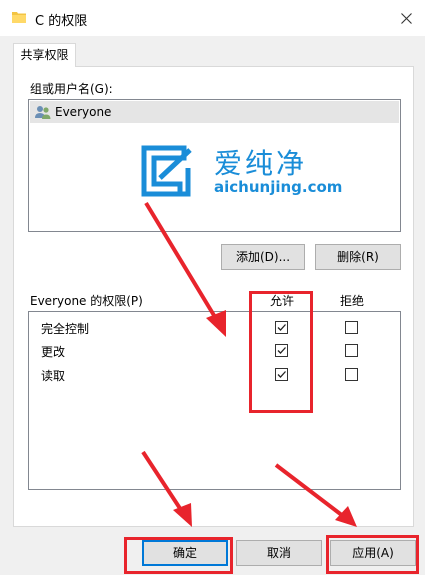 This screenshot has height=575, width=425. What do you see at coordinates (43, 112) in the screenshot?
I see `users-group-icon` at bounding box center [43, 112].